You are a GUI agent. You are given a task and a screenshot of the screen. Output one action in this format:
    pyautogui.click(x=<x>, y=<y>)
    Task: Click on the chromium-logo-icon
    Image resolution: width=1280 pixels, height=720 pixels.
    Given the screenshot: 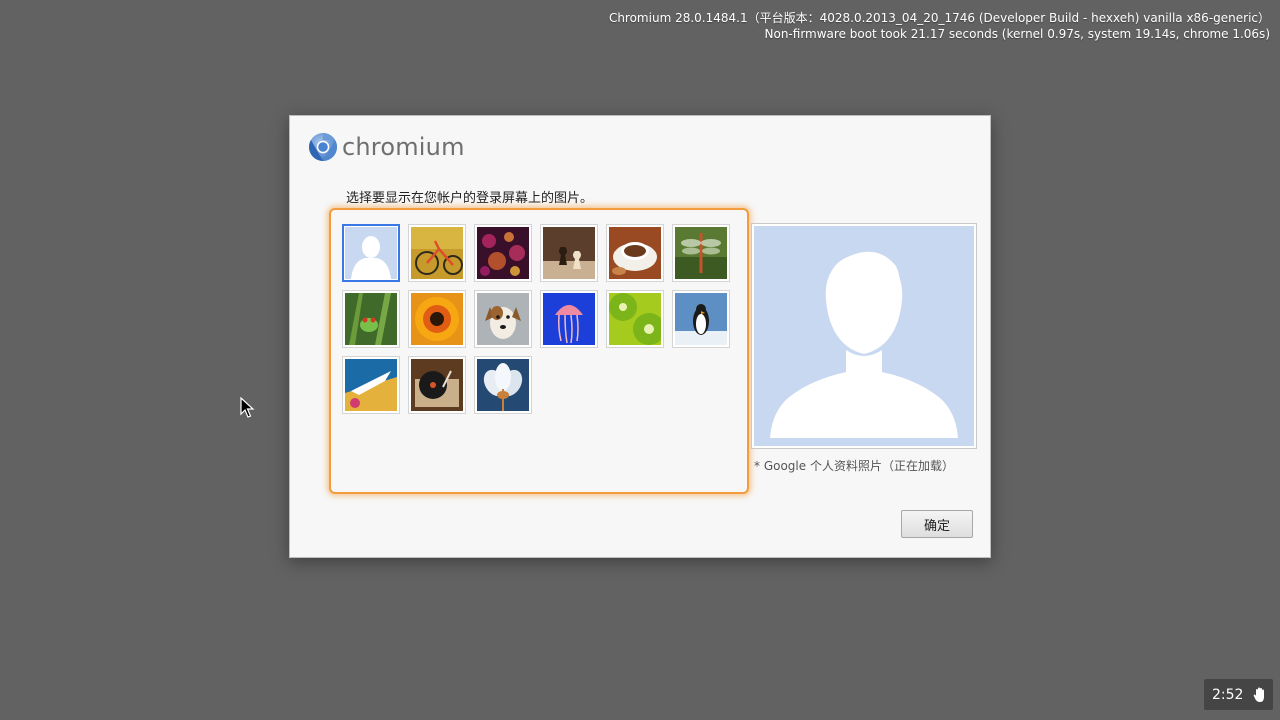 What is the action you would take?
    pyautogui.click(x=323, y=147)
    